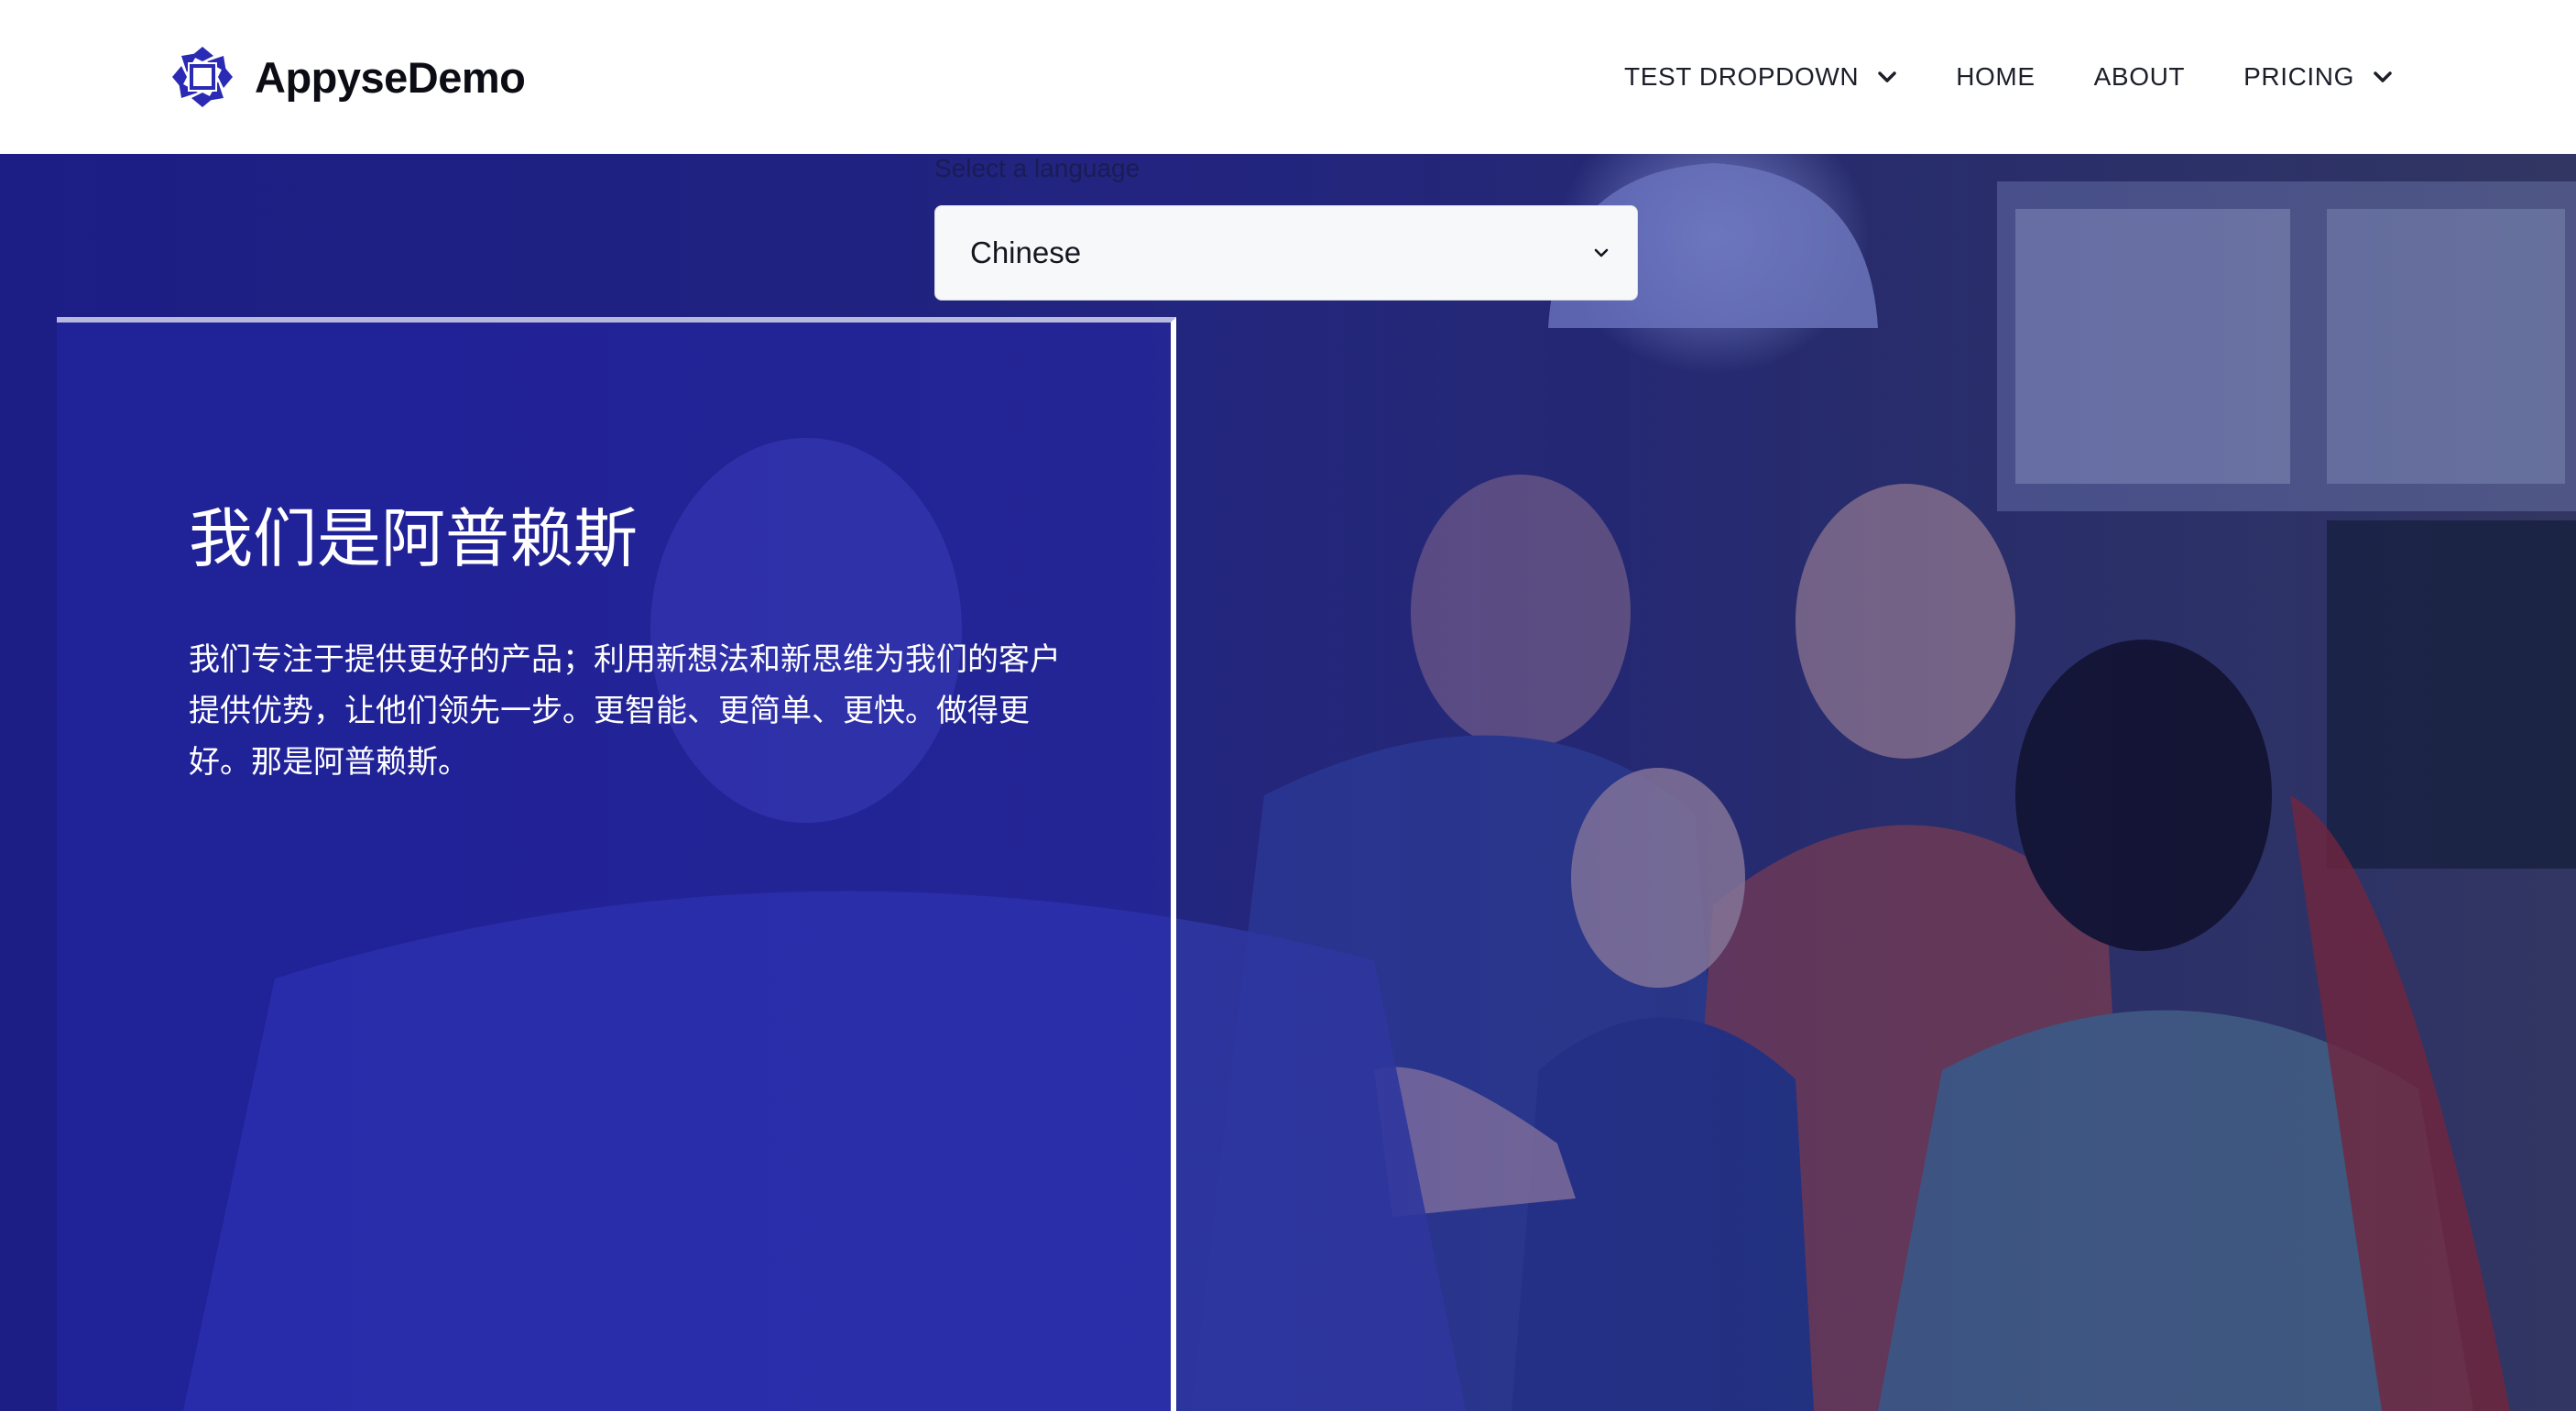  Describe the element at coordinates (1026, 252) in the screenshot. I see `language-selected-value: Chinese` at that location.